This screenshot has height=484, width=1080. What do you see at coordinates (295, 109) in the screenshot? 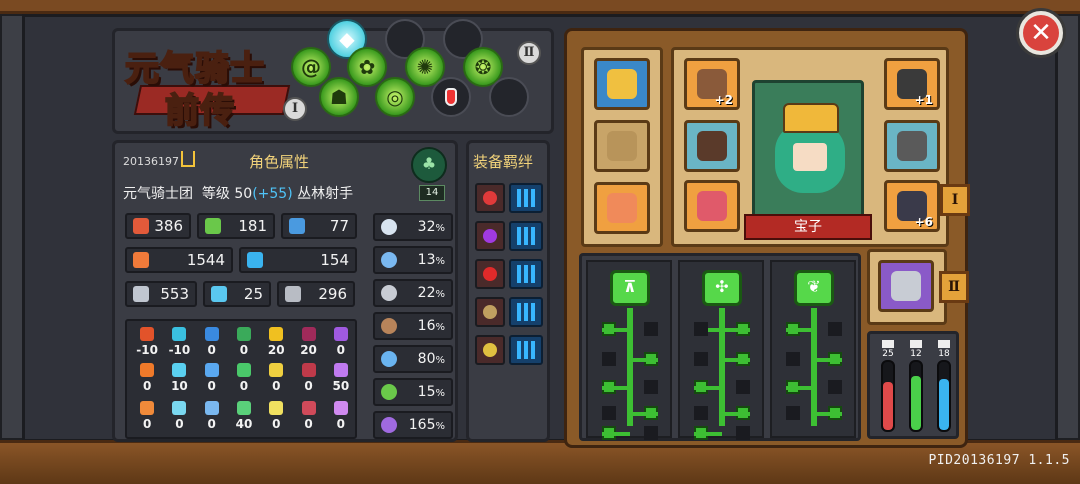
I see `talent-page-1-button: Ⅰ` at bounding box center [295, 109].